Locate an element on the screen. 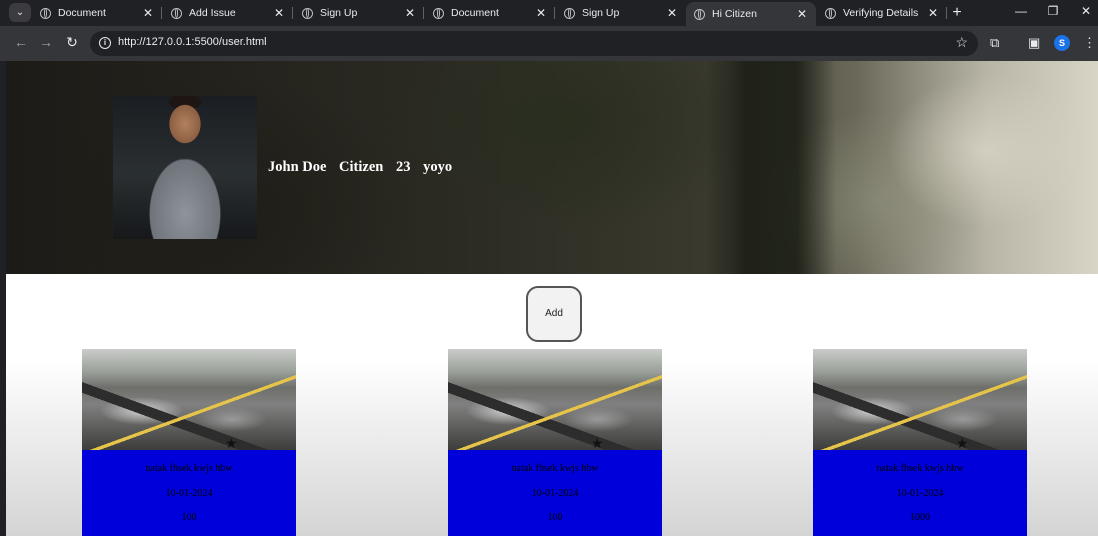 Image resolution: width=1098 pixels, height=536 pixels. reload-icon: ↻ is located at coordinates (72, 42).